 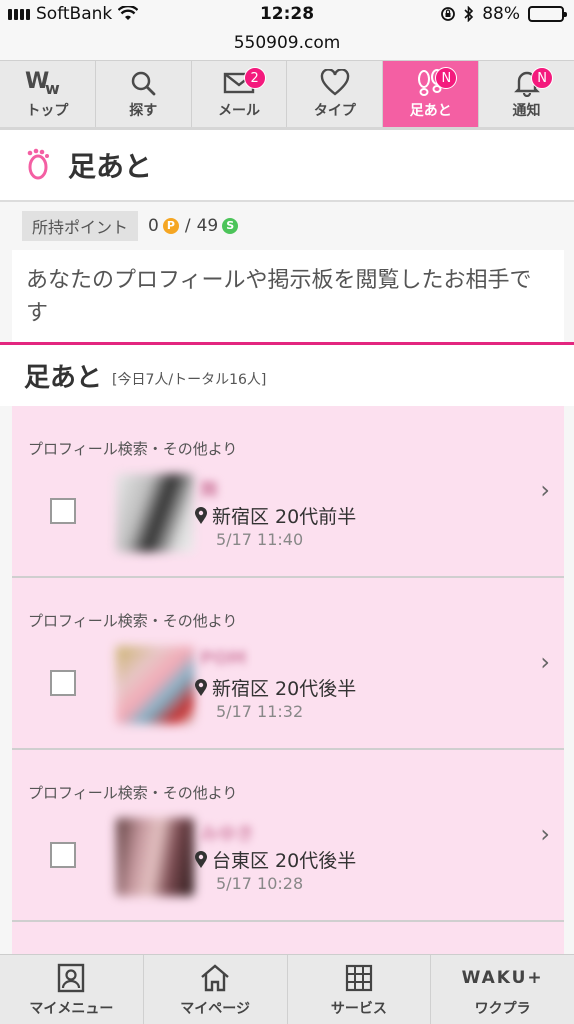 I want to click on tab-wakupura: WAKU+ ワクプラ, so click(x=502, y=989).